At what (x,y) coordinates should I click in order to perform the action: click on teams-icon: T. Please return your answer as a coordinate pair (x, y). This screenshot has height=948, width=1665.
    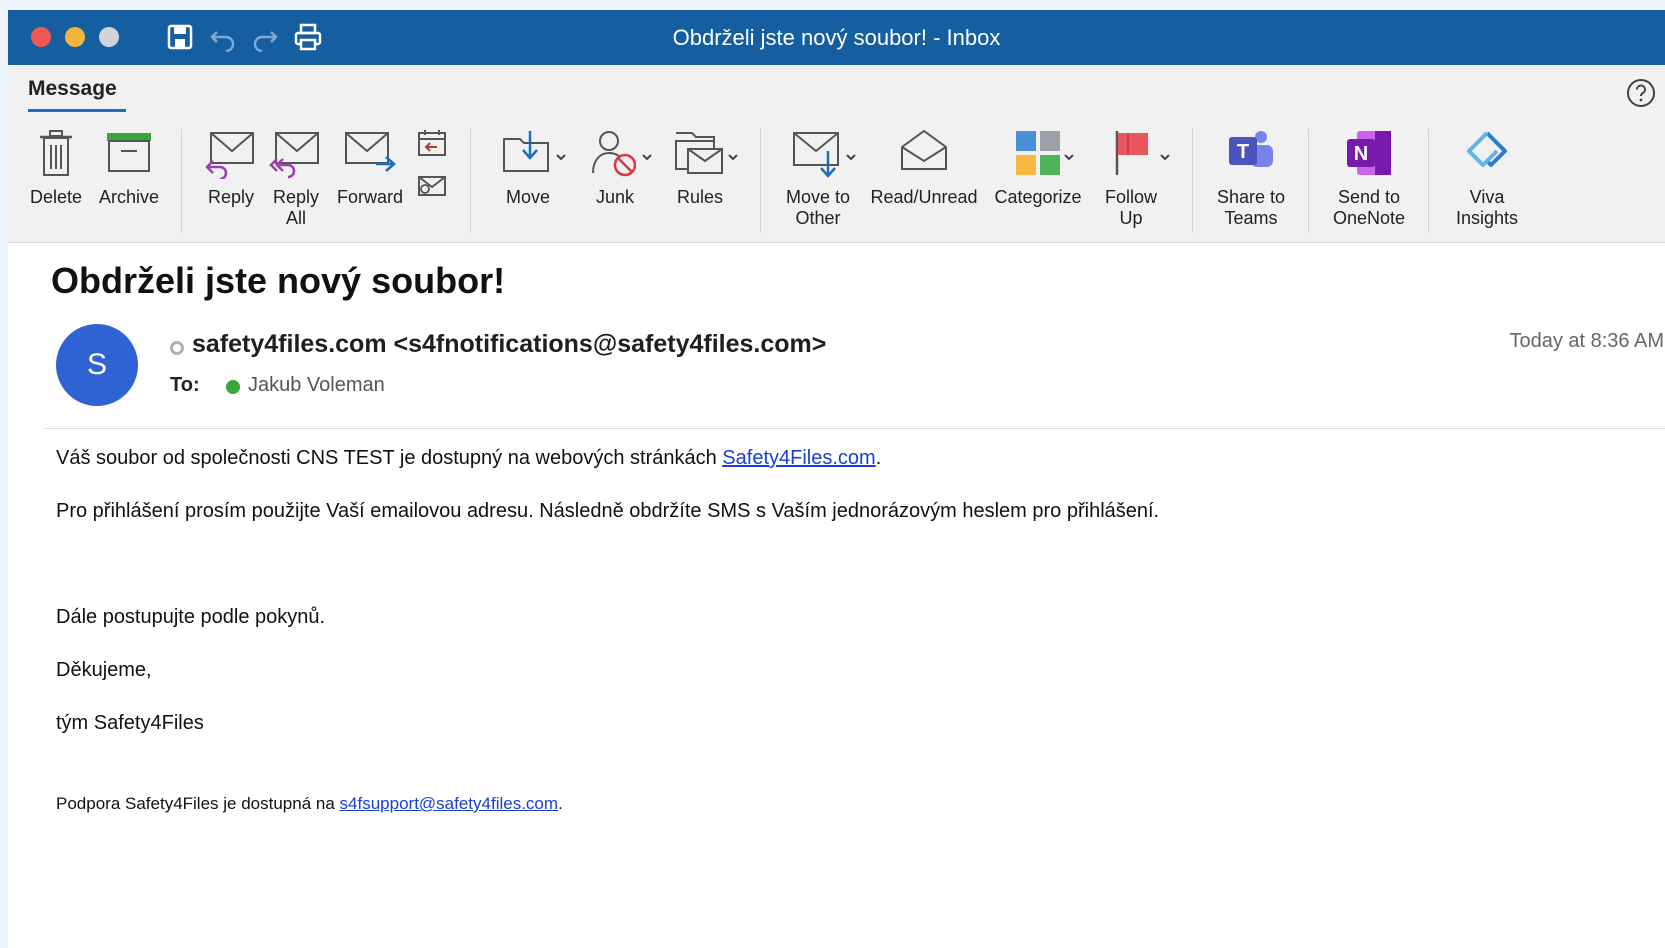
    Looking at the image, I should click on (1251, 149).